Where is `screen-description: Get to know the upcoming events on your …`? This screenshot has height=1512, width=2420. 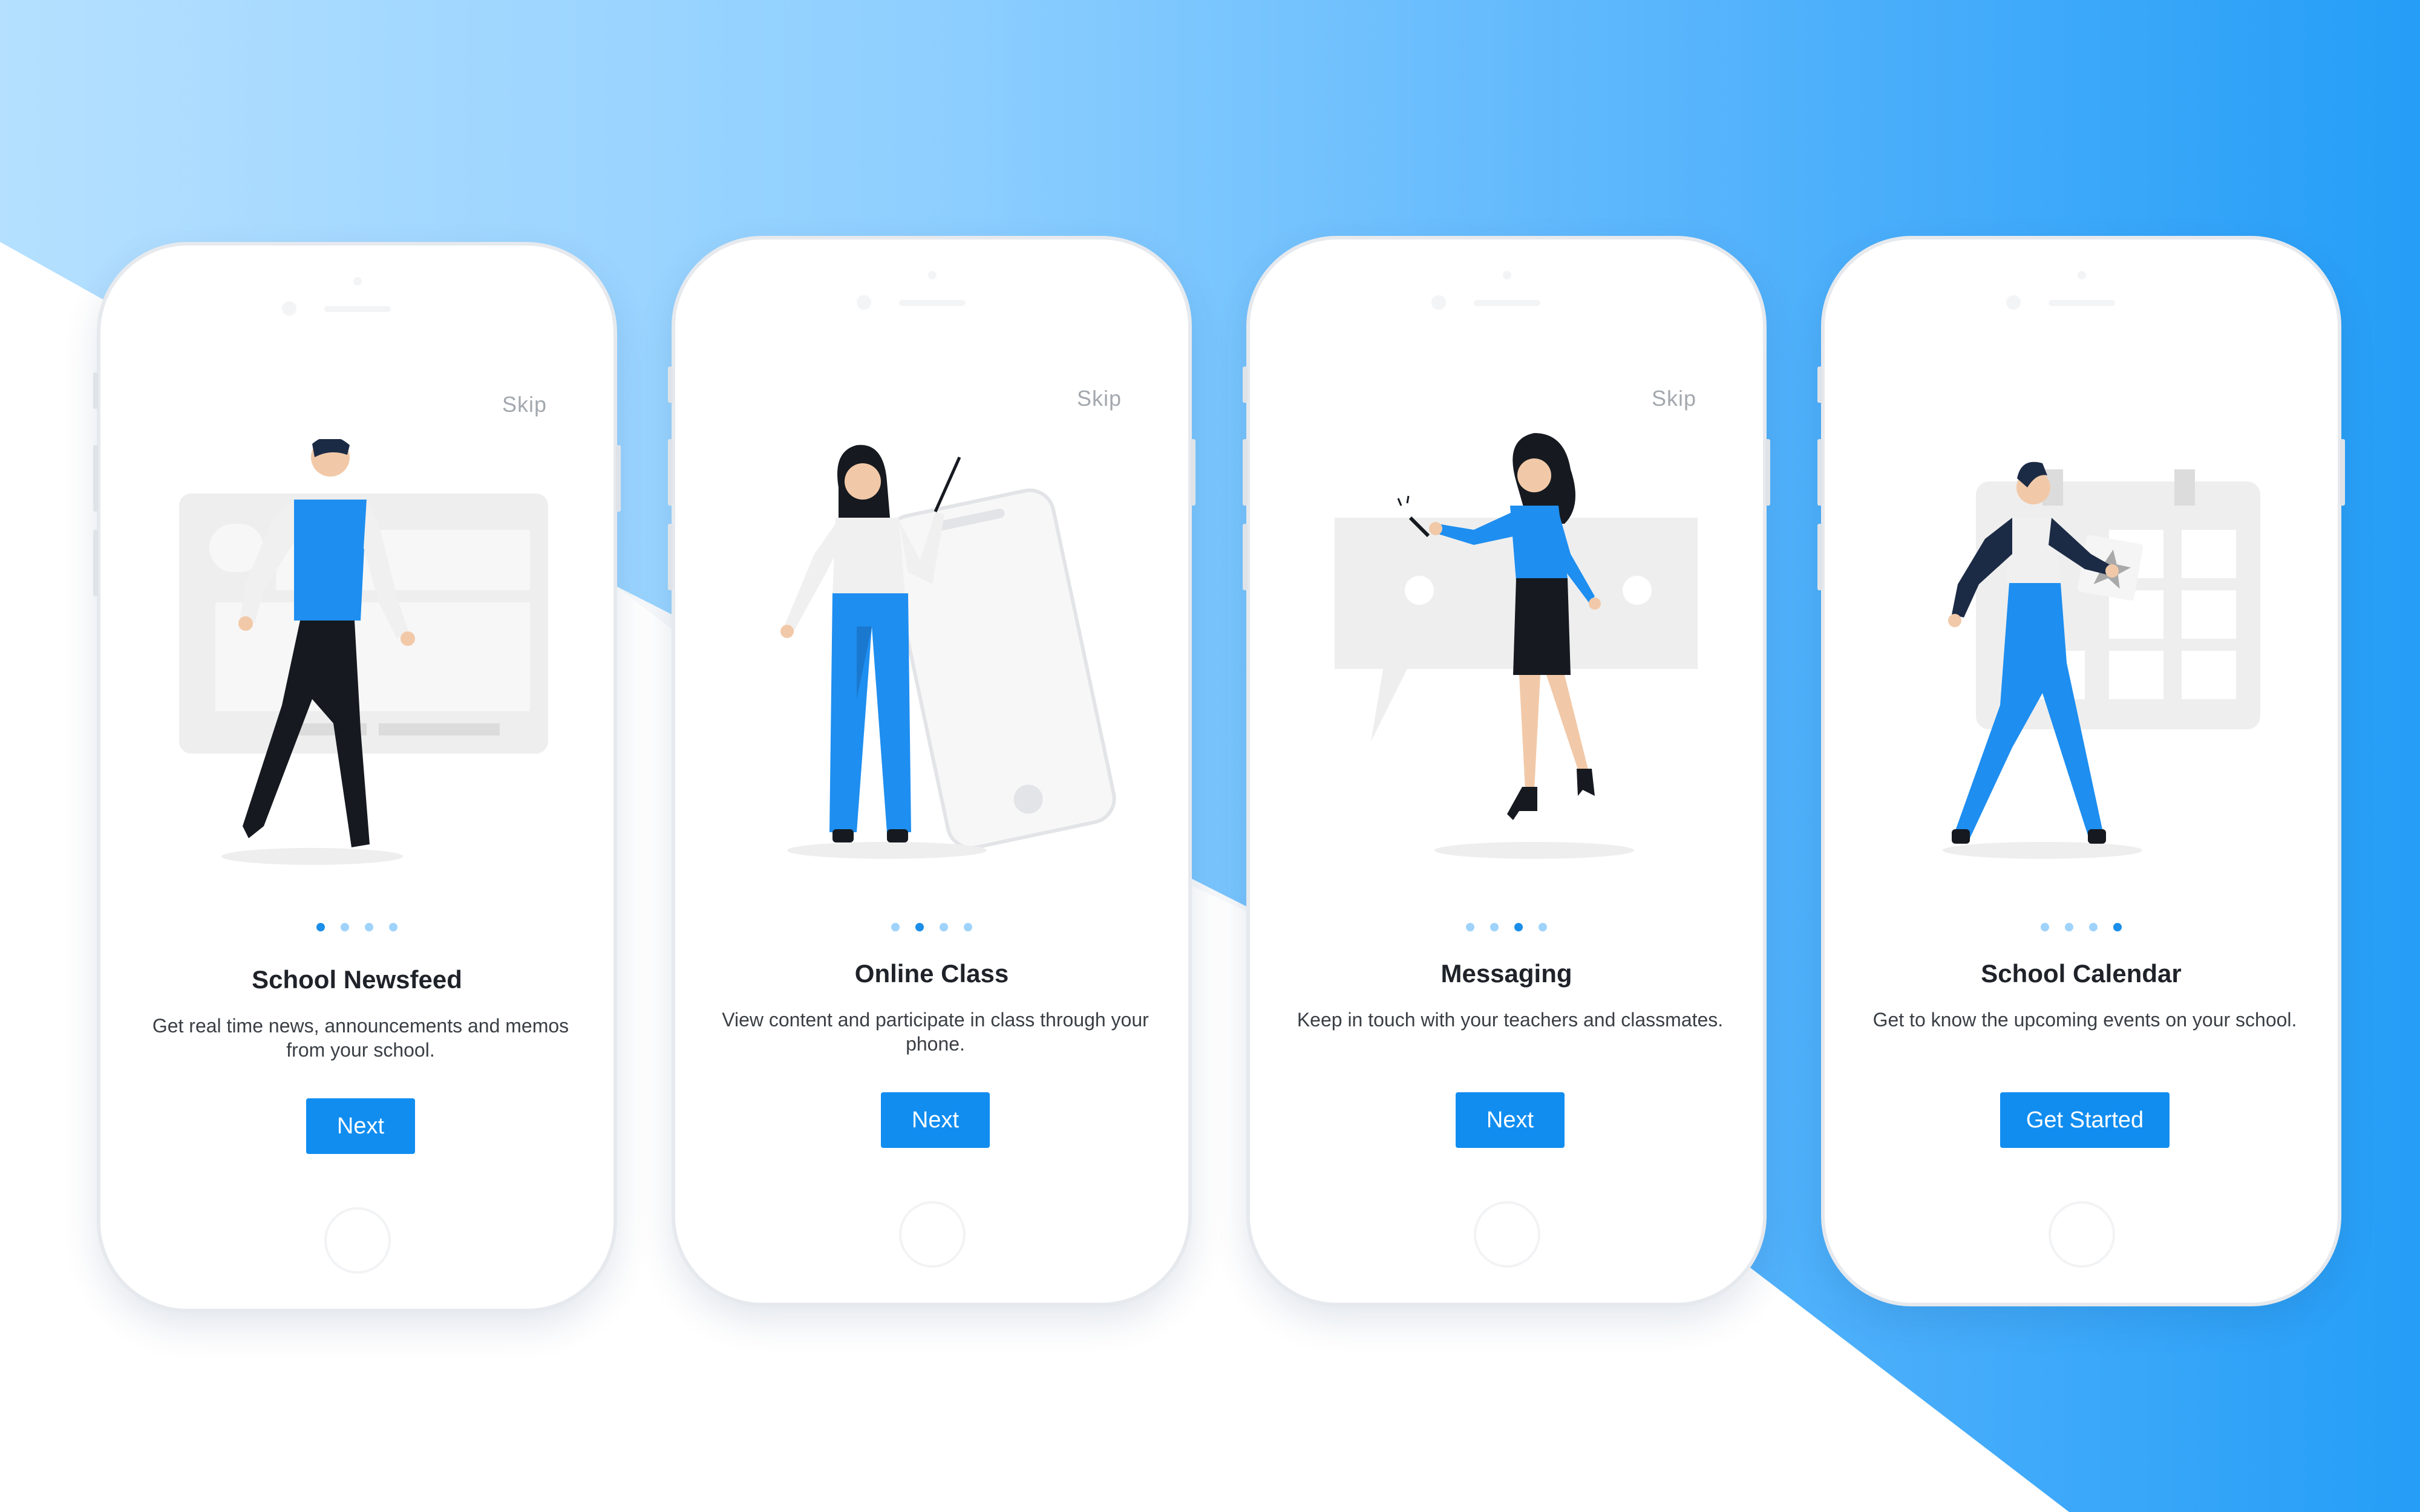 screen-description: Get to know the upcoming events on your … is located at coordinates (2084, 1020).